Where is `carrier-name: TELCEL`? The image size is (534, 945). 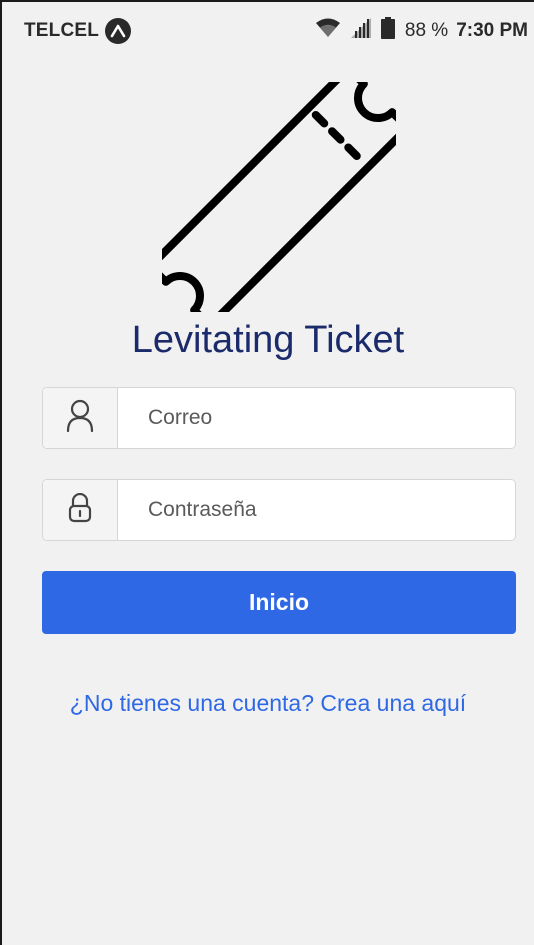 carrier-name: TELCEL is located at coordinates (62, 30).